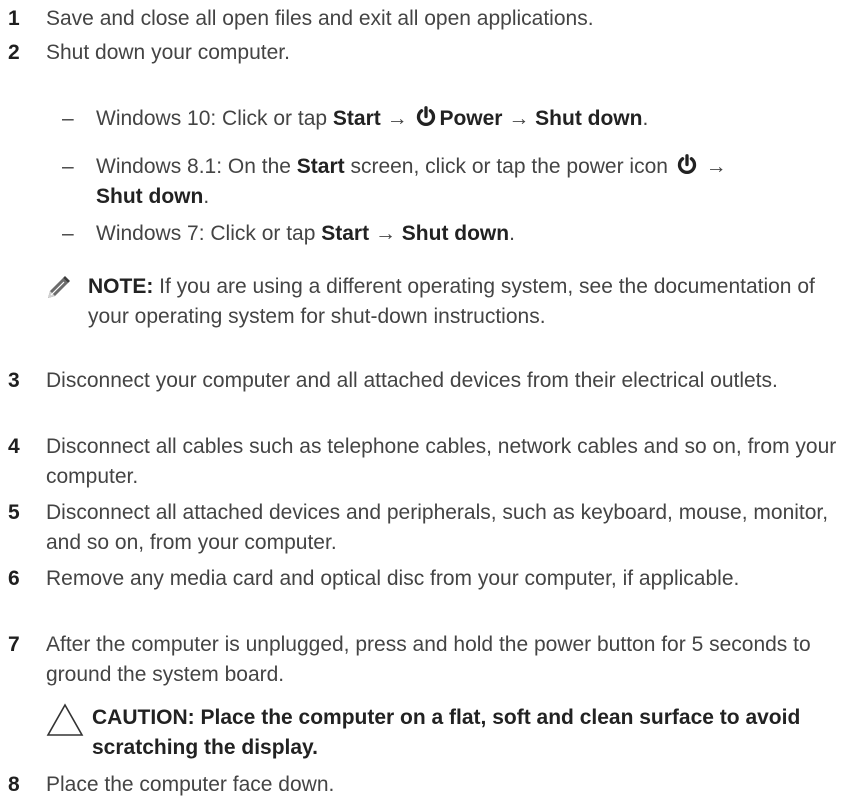  What do you see at coordinates (509, 166) in the screenshot?
I see `substep-middle: screen, click or tap the power icon` at bounding box center [509, 166].